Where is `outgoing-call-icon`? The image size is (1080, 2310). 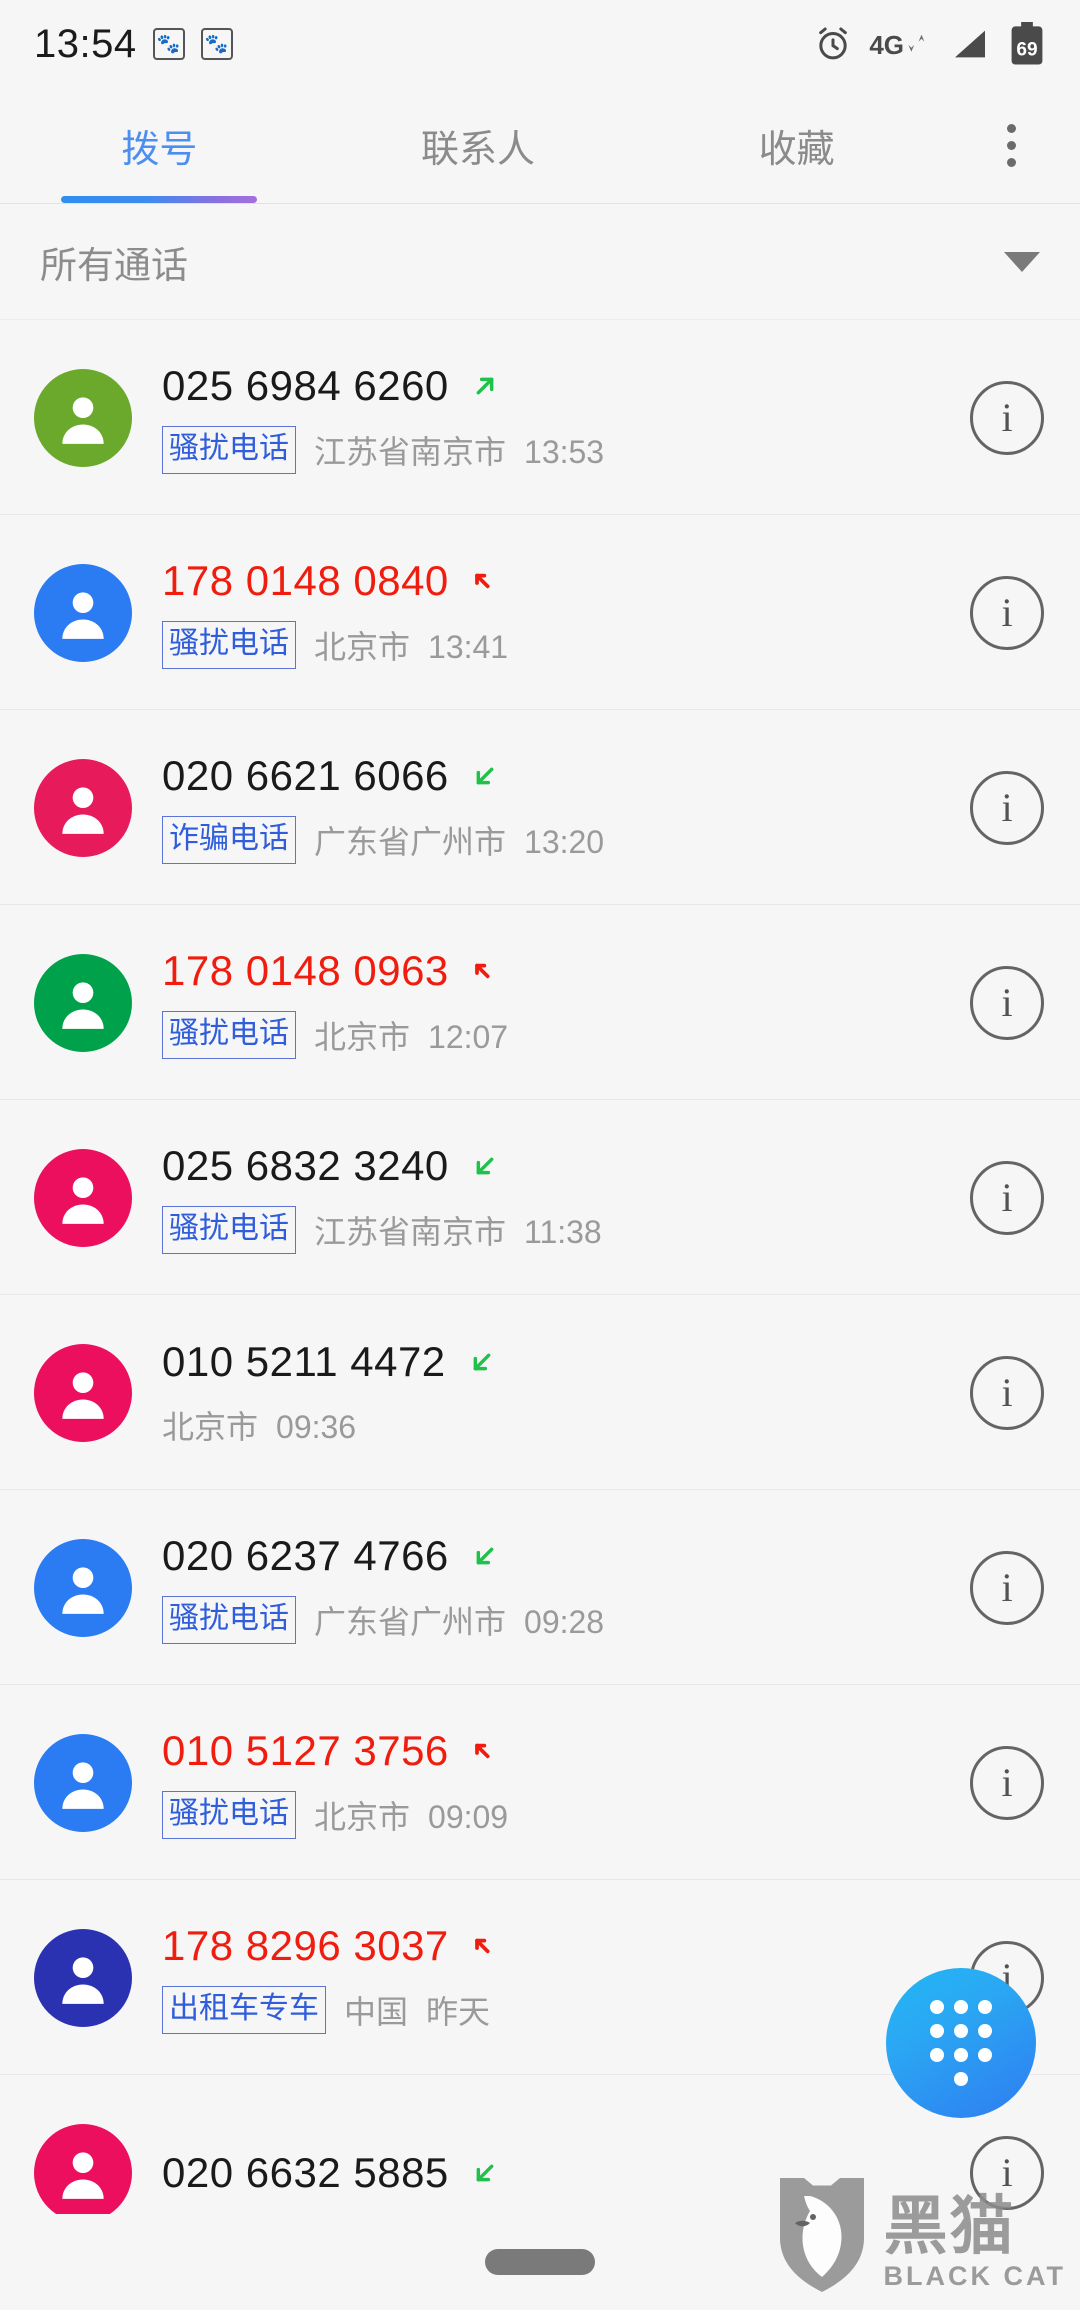 outgoing-call-icon is located at coordinates (485, 386).